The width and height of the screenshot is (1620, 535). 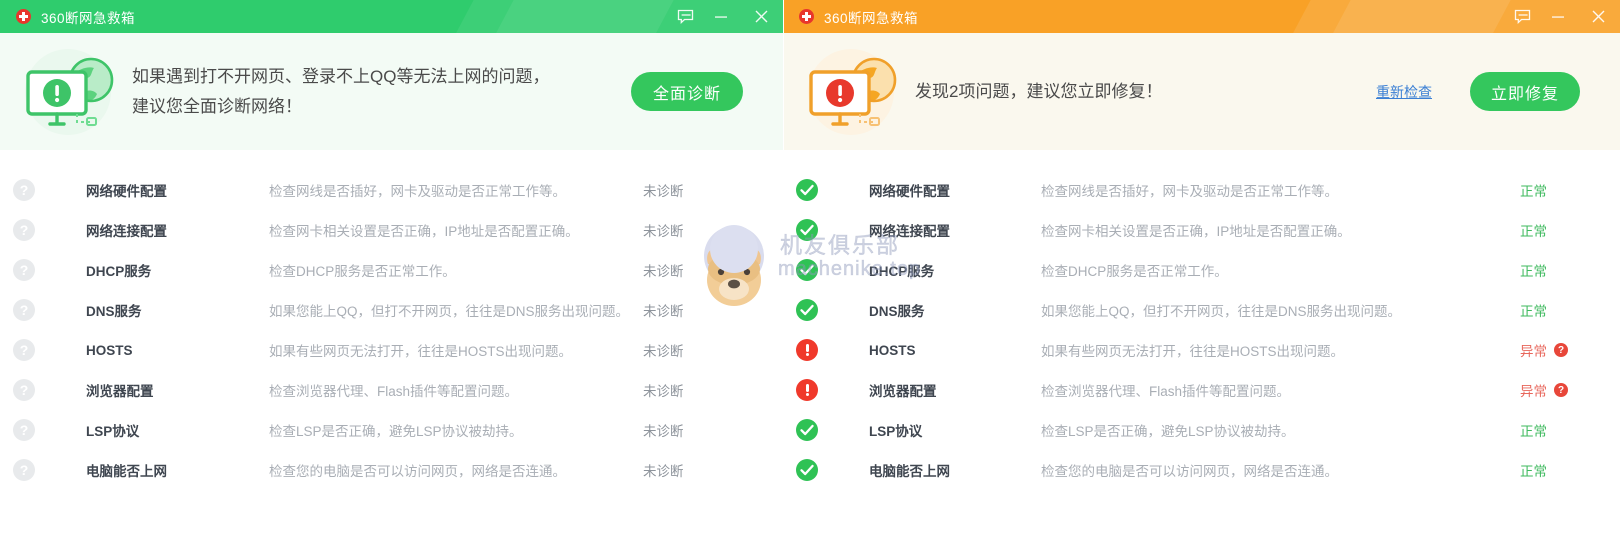 What do you see at coordinates (396, 431) in the screenshot?
I see `row-description: 检查LSP是否正确，避免LSP协议被劫持。` at bounding box center [396, 431].